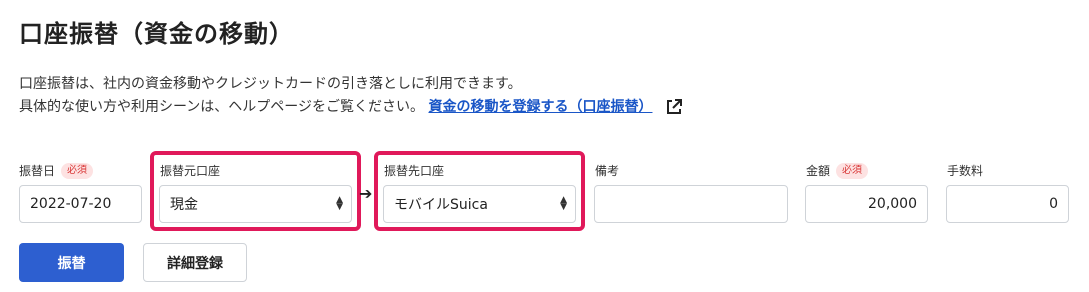 This screenshot has height=292, width=1089. What do you see at coordinates (414, 171) in the screenshot?
I see `to-account-label: 振替先口座` at bounding box center [414, 171].